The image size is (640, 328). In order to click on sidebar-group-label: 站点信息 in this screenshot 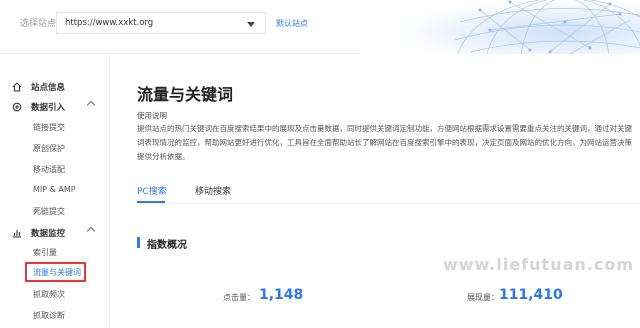, I will do `click(48, 88)`.